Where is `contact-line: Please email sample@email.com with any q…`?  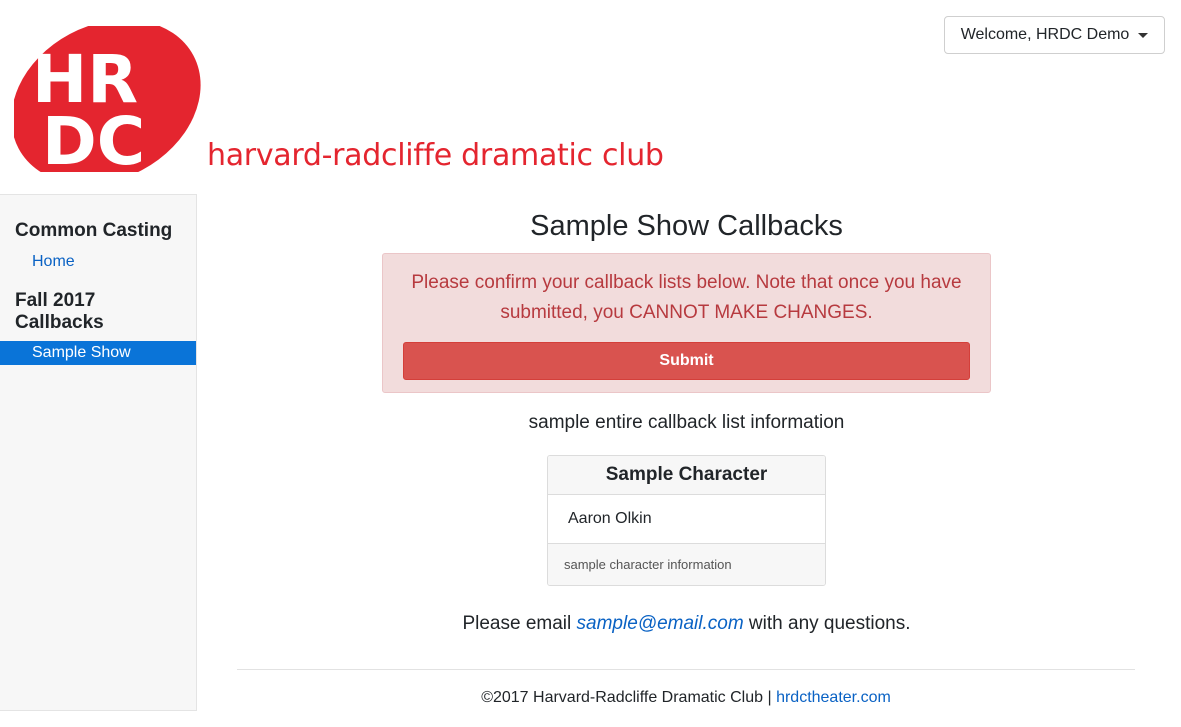 contact-line: Please email sample@email.com with any q… is located at coordinates (686, 624).